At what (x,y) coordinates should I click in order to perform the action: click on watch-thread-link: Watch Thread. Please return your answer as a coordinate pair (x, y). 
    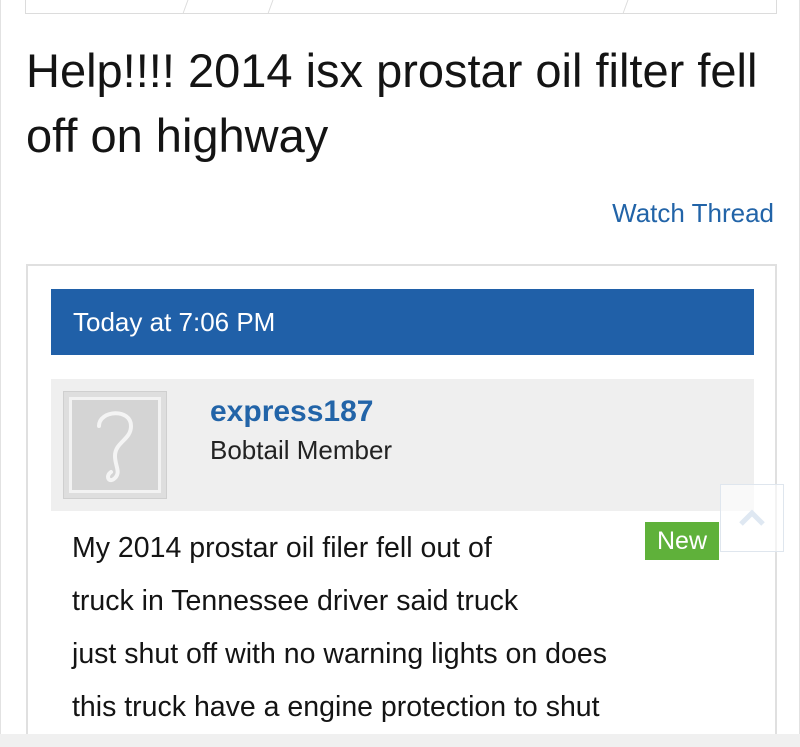
    Looking at the image, I should click on (693, 213).